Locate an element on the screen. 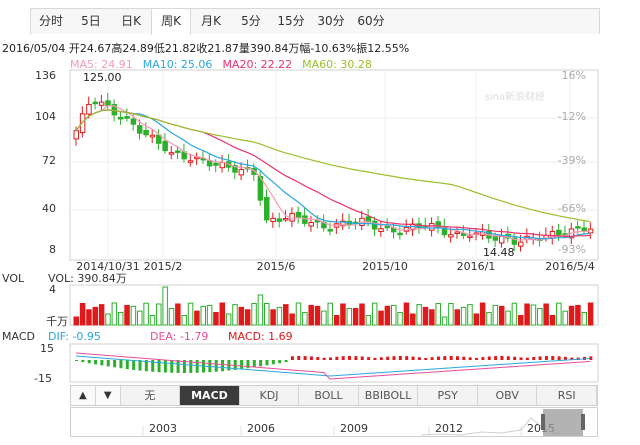  indicator-toolbar: ▲ ▼ 无 MACD KDJ BOLL BBIBOLL PSY OBV RSI is located at coordinates (334, 395).